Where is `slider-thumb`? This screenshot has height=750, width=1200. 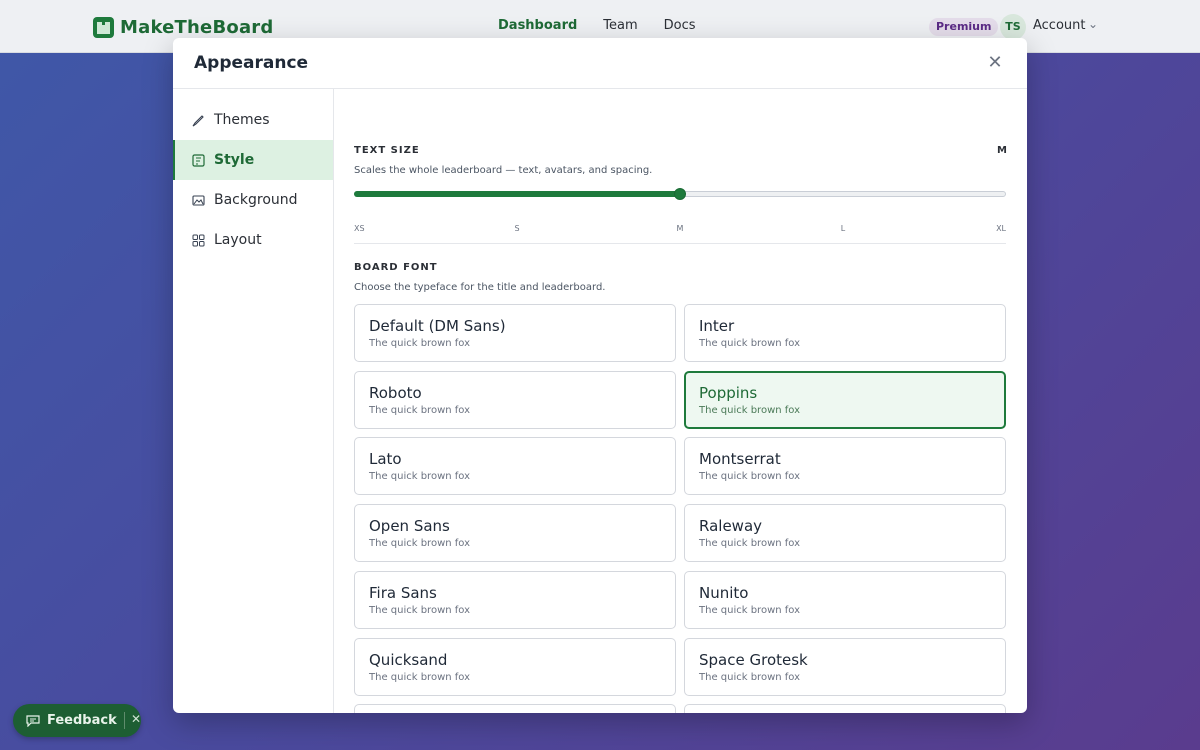
slider-thumb is located at coordinates (680, 194).